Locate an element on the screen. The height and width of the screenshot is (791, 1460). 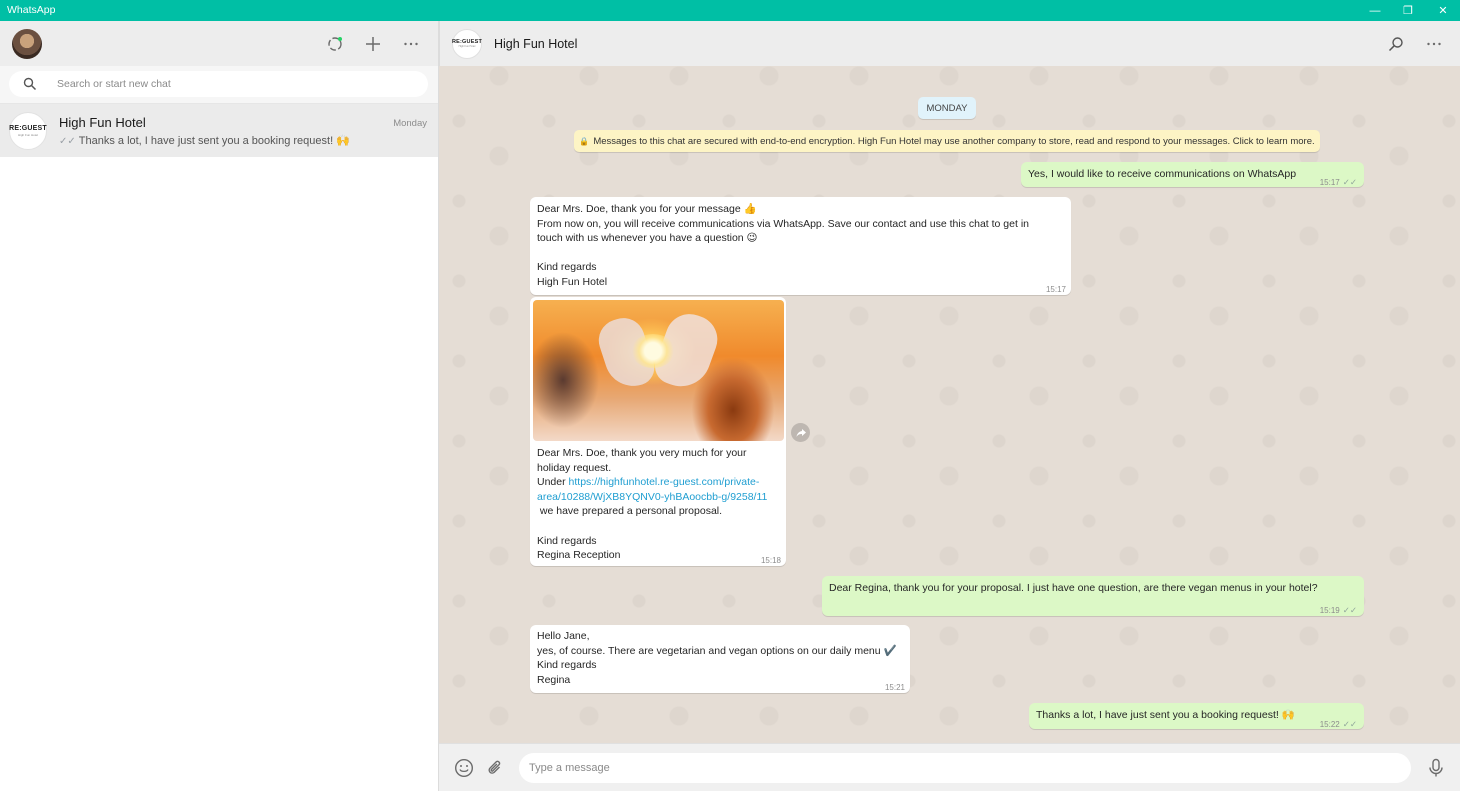
emoji-button is located at coordinates (464, 768).